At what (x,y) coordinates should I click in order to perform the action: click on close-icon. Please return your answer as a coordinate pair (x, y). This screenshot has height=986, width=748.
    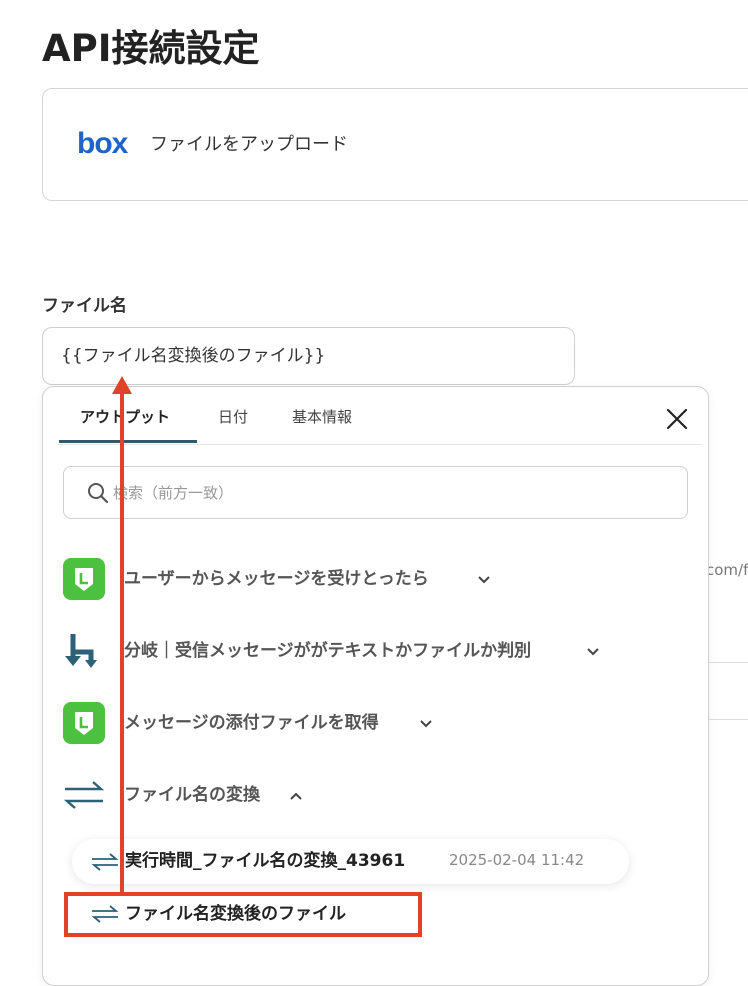
    Looking at the image, I should click on (677, 419).